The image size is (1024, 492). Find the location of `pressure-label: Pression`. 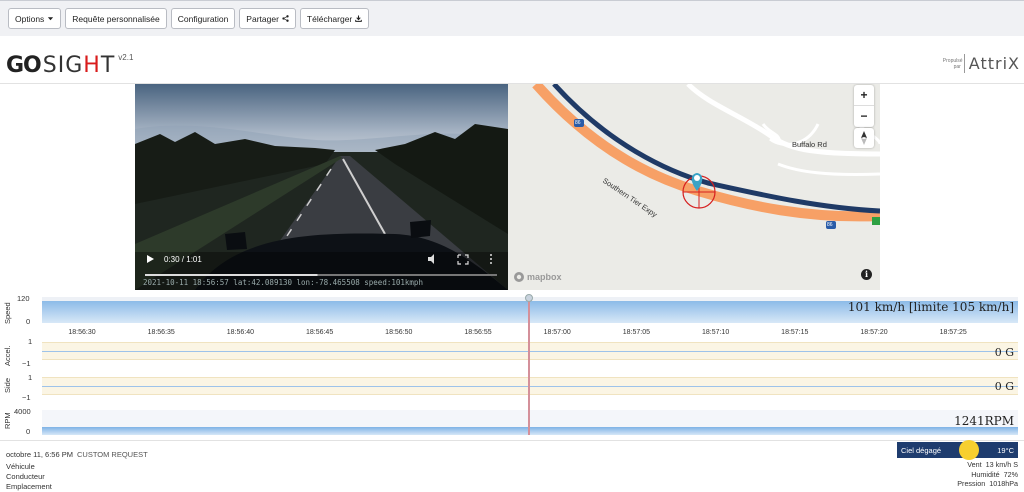

pressure-label: Pression is located at coordinates (971, 483).